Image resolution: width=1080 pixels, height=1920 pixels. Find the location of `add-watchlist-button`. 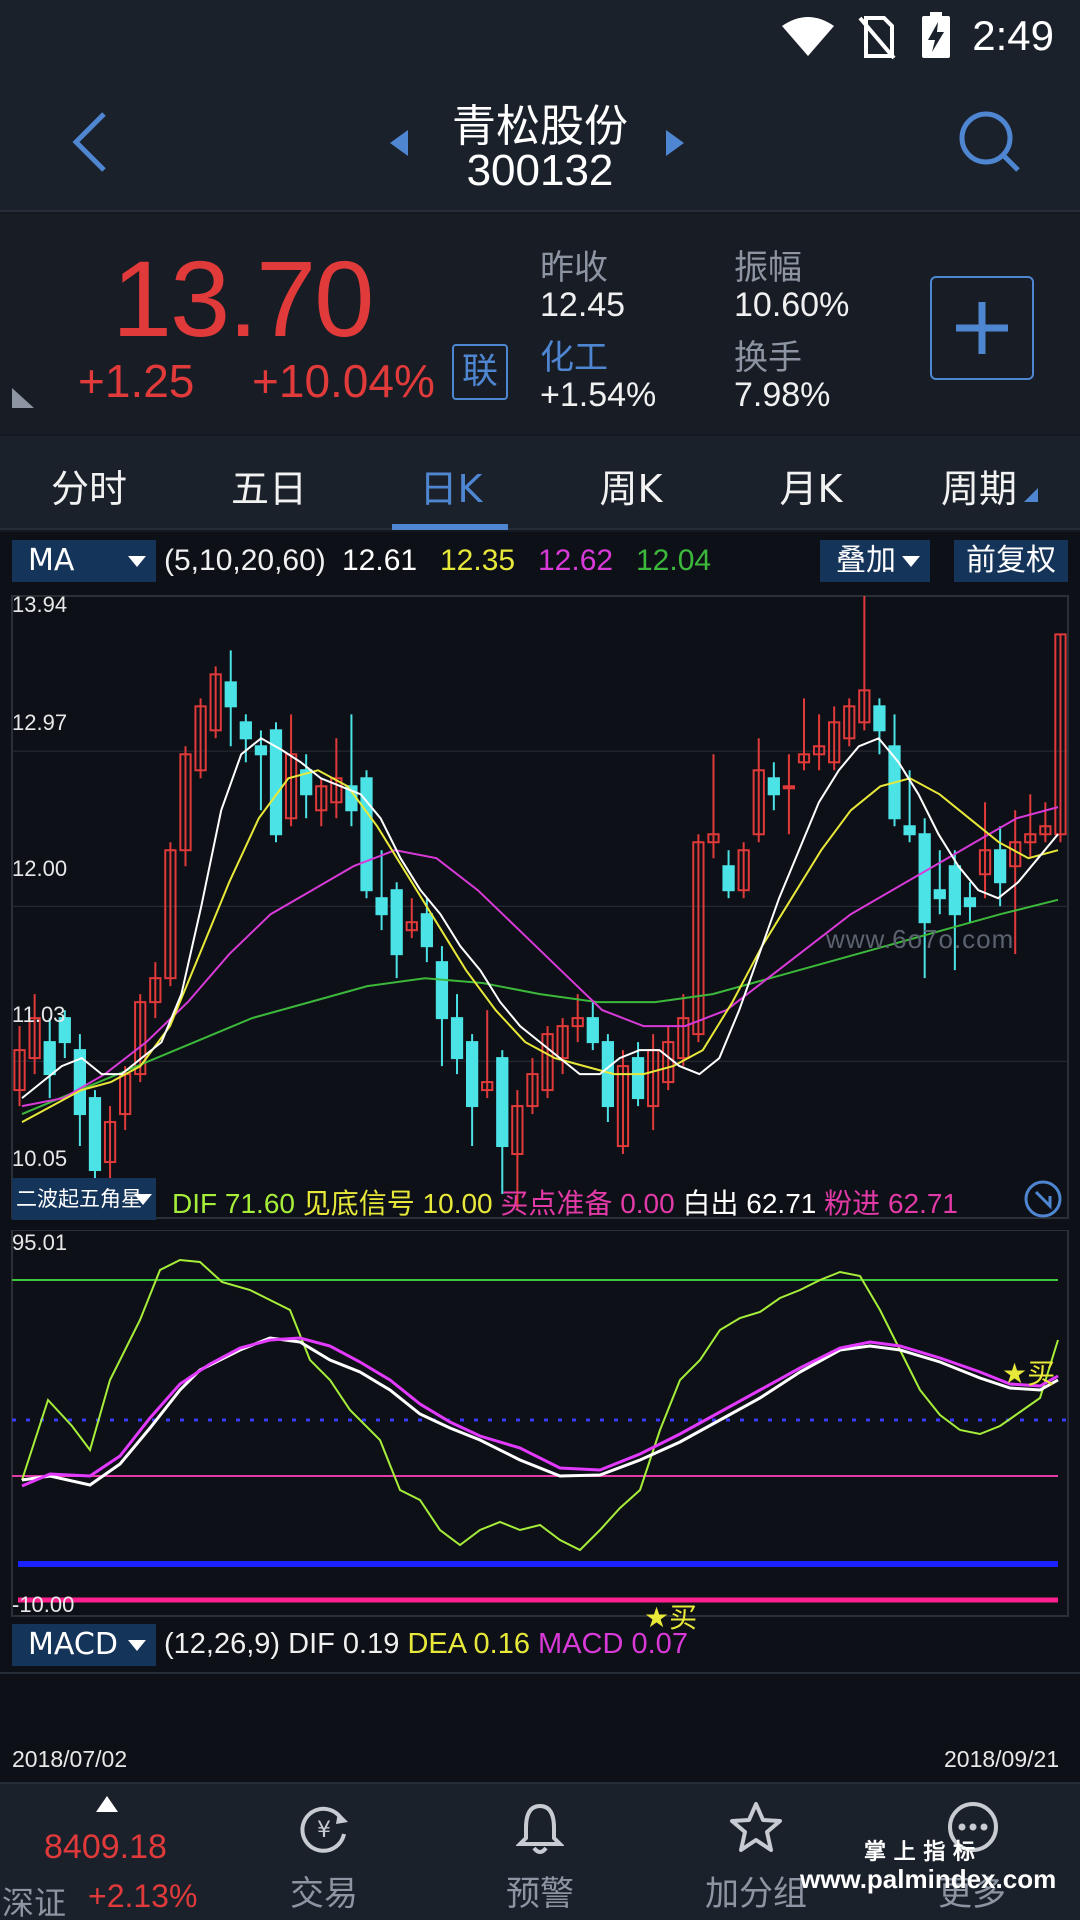

add-watchlist-button is located at coordinates (982, 328).